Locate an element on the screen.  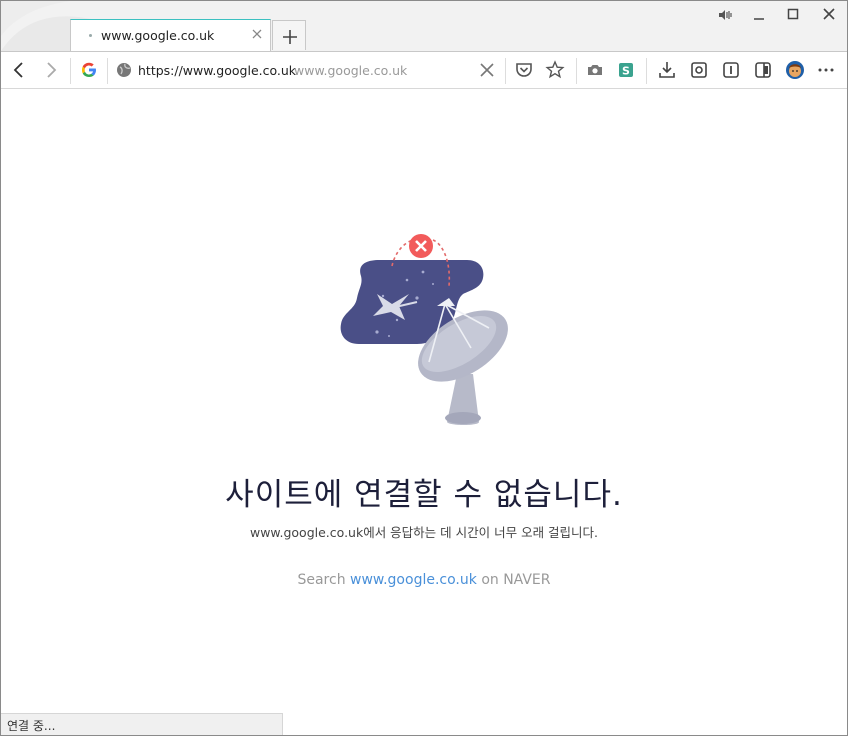
forward-button is located at coordinates (51, 70).